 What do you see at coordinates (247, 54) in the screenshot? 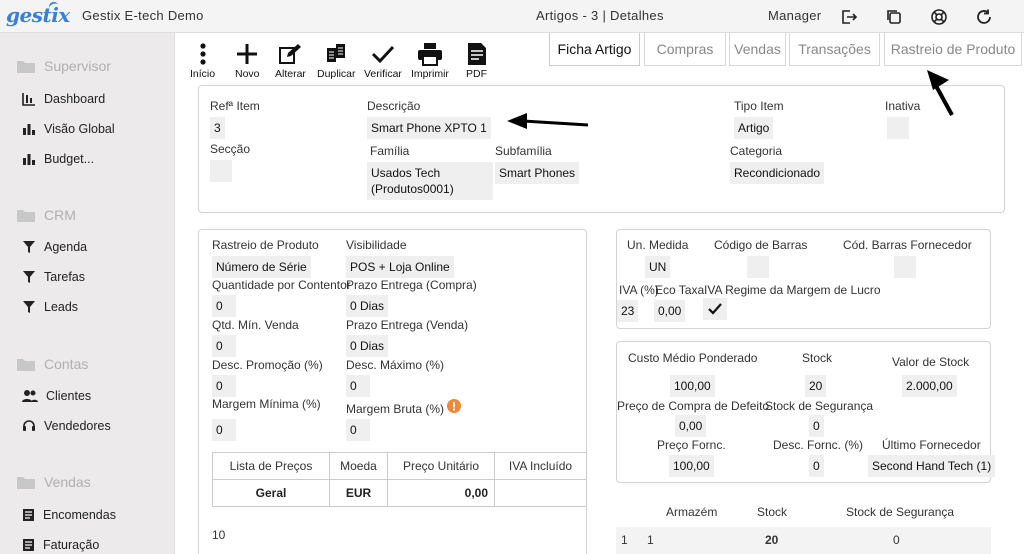
I see `plus-icon` at bounding box center [247, 54].